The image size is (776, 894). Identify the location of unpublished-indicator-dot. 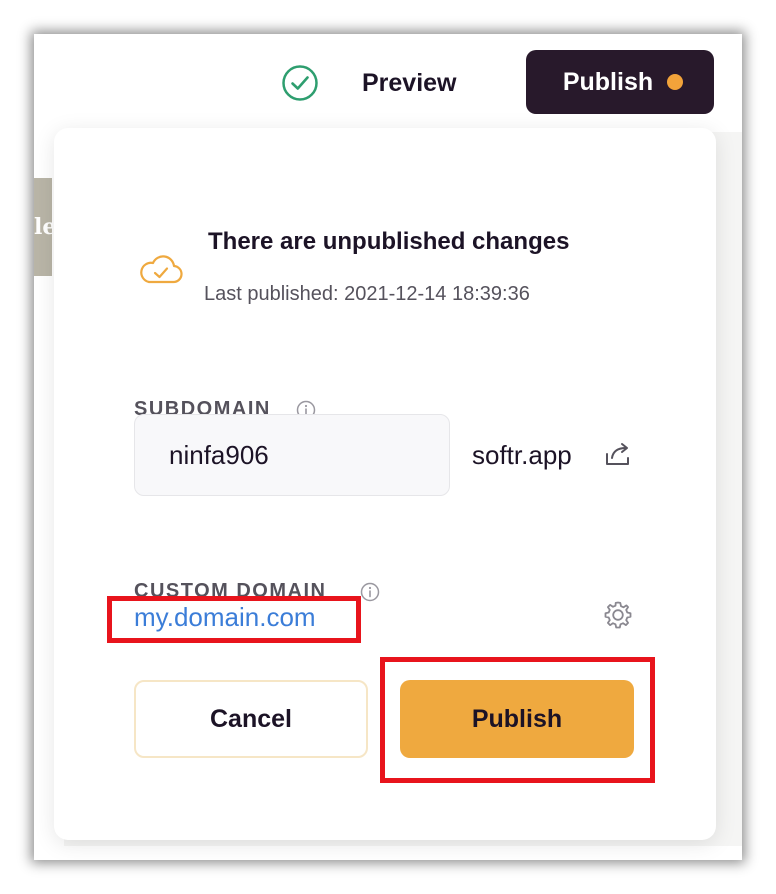
(675, 82).